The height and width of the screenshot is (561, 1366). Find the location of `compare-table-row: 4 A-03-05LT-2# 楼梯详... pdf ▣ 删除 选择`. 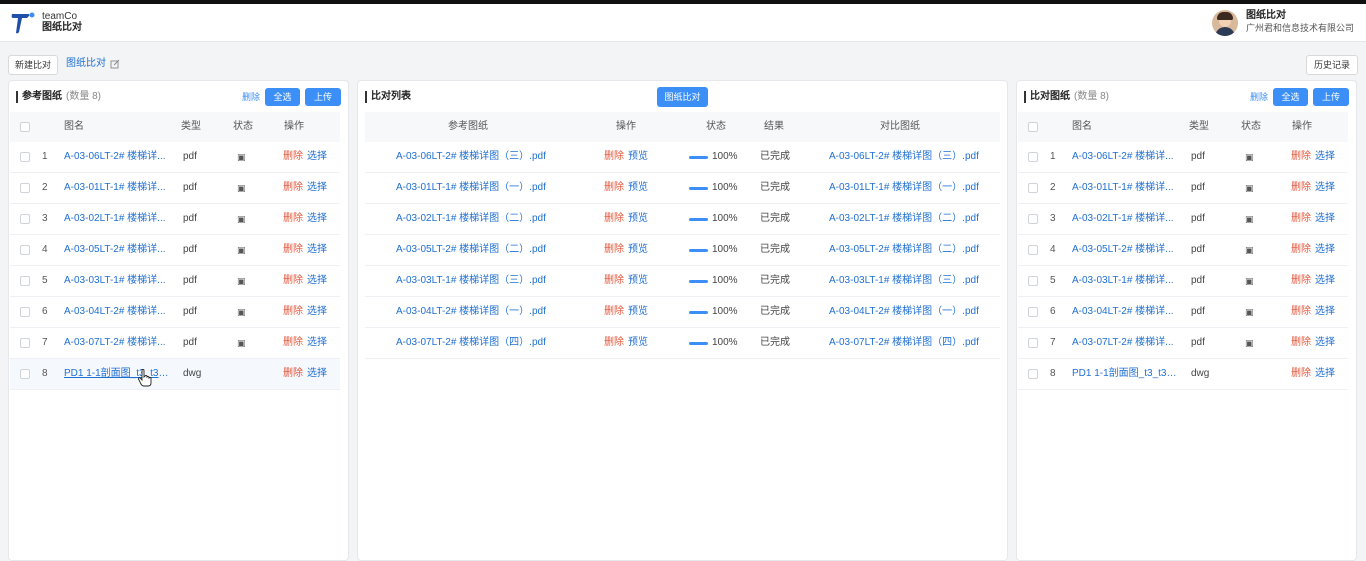

compare-table-row: 4 A-03-05LT-2# 楼梯详... pdf ▣ 删除 选择 is located at coordinates (1183, 250).